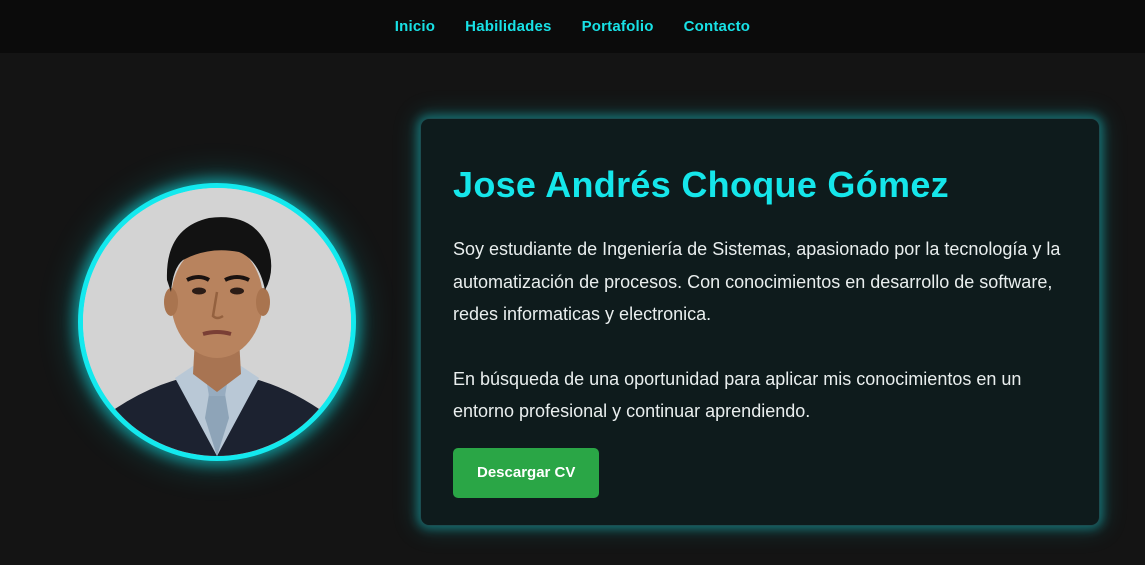 The height and width of the screenshot is (565, 1145). I want to click on nav-link-habilidades: Habilidades, so click(508, 26).